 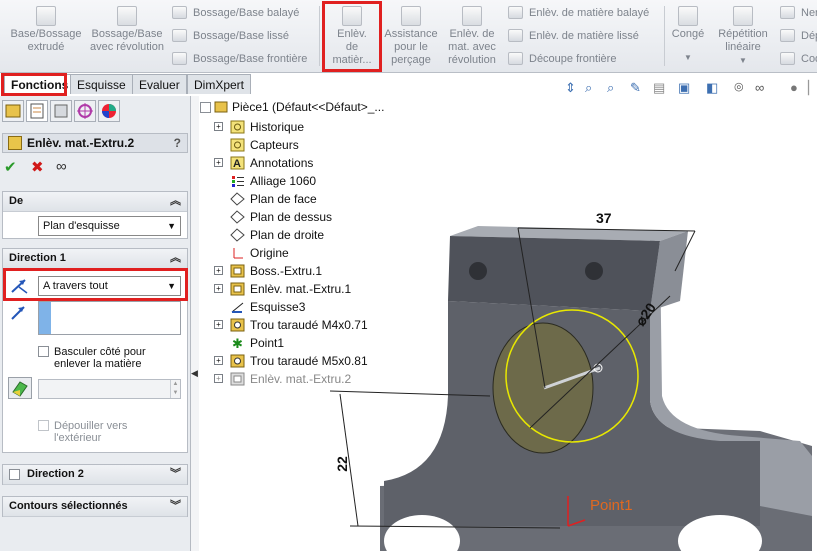 What do you see at coordinates (578, 13) in the screenshot?
I see `swept-cut-button: Enlèv. de matière balayé` at bounding box center [578, 13].